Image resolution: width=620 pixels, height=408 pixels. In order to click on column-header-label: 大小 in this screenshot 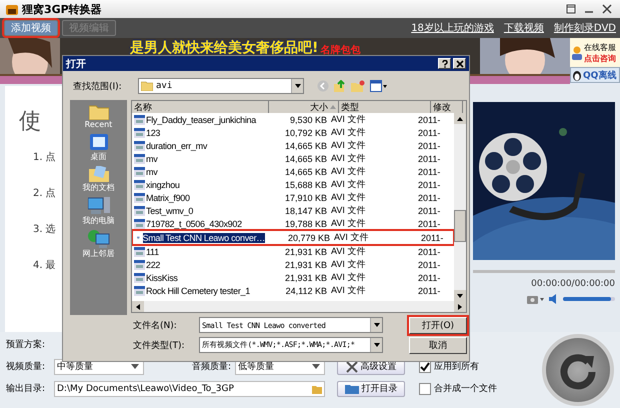, I will do `click(319, 108)`.